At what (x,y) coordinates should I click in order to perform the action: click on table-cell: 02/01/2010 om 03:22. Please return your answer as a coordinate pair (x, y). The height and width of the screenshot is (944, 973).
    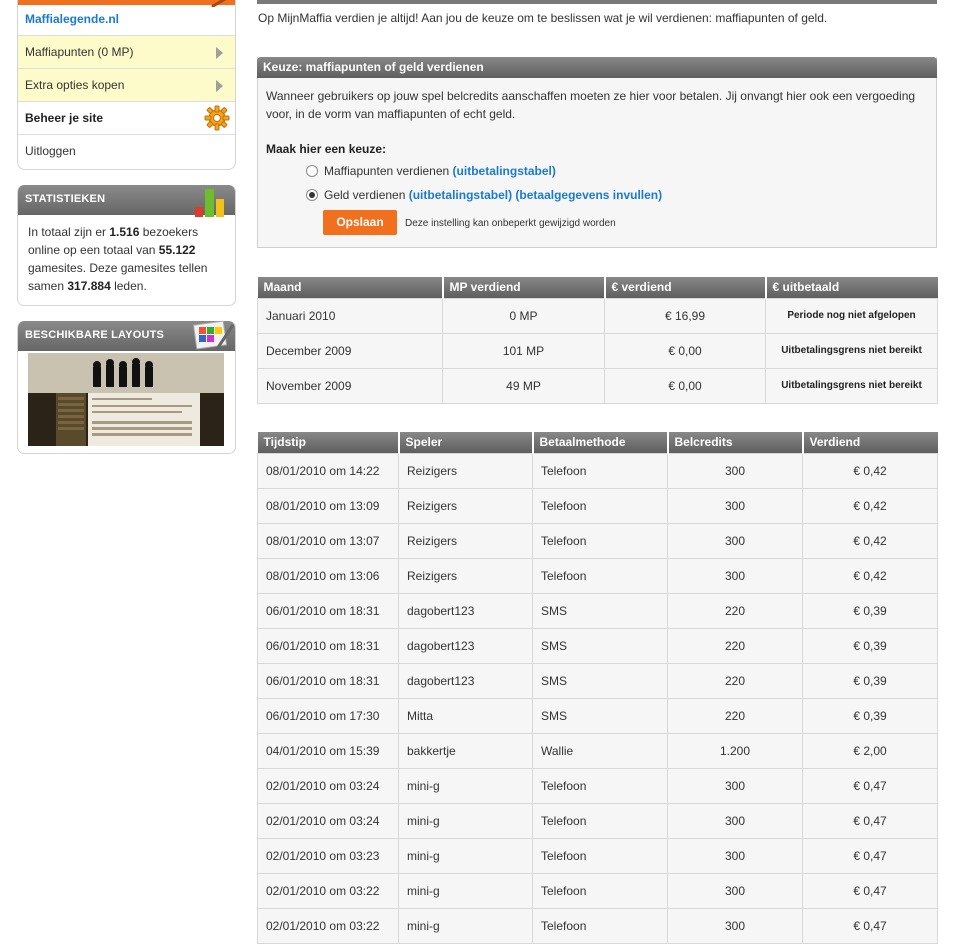
    Looking at the image, I should click on (328, 890).